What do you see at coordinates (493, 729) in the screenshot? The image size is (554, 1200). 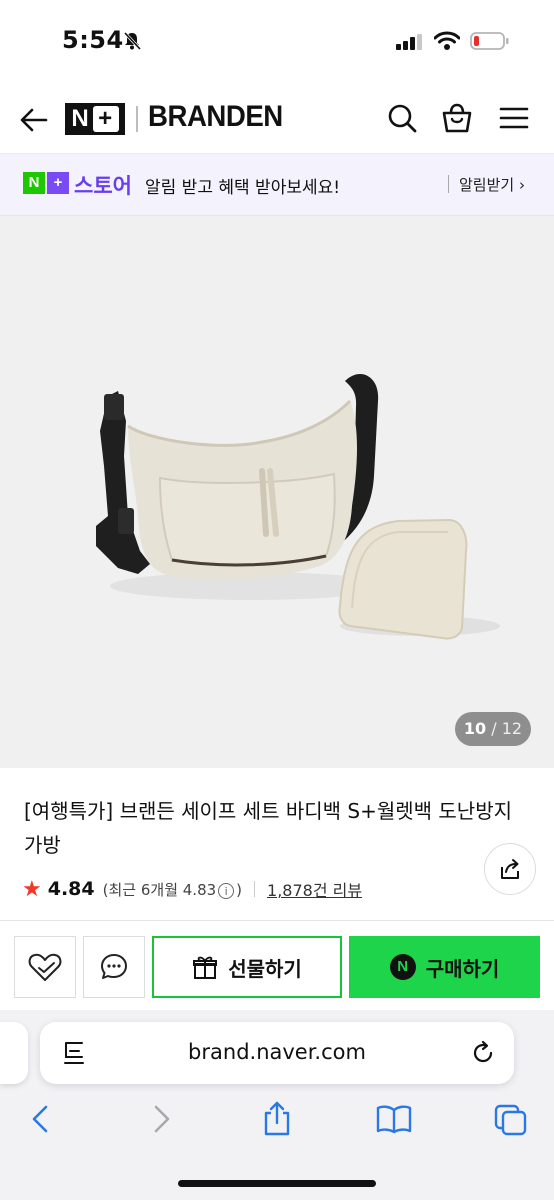 I see `image-counter: 10 / 12` at bounding box center [493, 729].